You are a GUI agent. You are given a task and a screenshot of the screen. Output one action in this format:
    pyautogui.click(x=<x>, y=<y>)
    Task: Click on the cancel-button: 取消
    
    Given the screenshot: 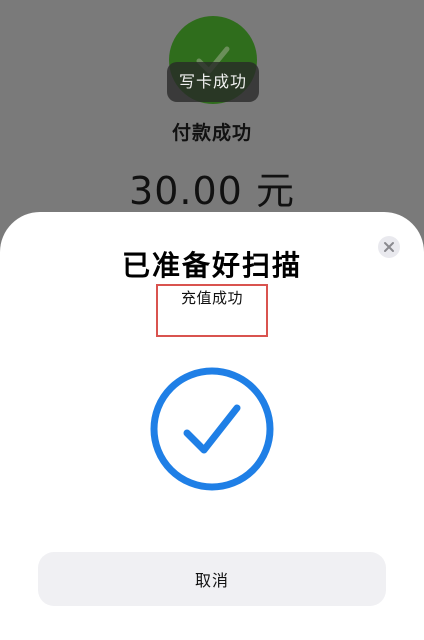 What is the action you would take?
    pyautogui.click(x=212, y=579)
    